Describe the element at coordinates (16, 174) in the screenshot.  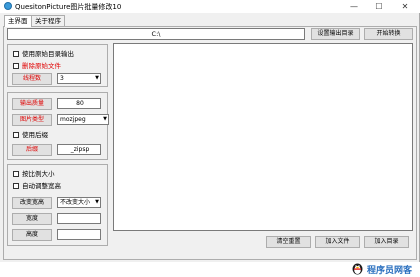
I see `scale-size-checkbox` at that location.